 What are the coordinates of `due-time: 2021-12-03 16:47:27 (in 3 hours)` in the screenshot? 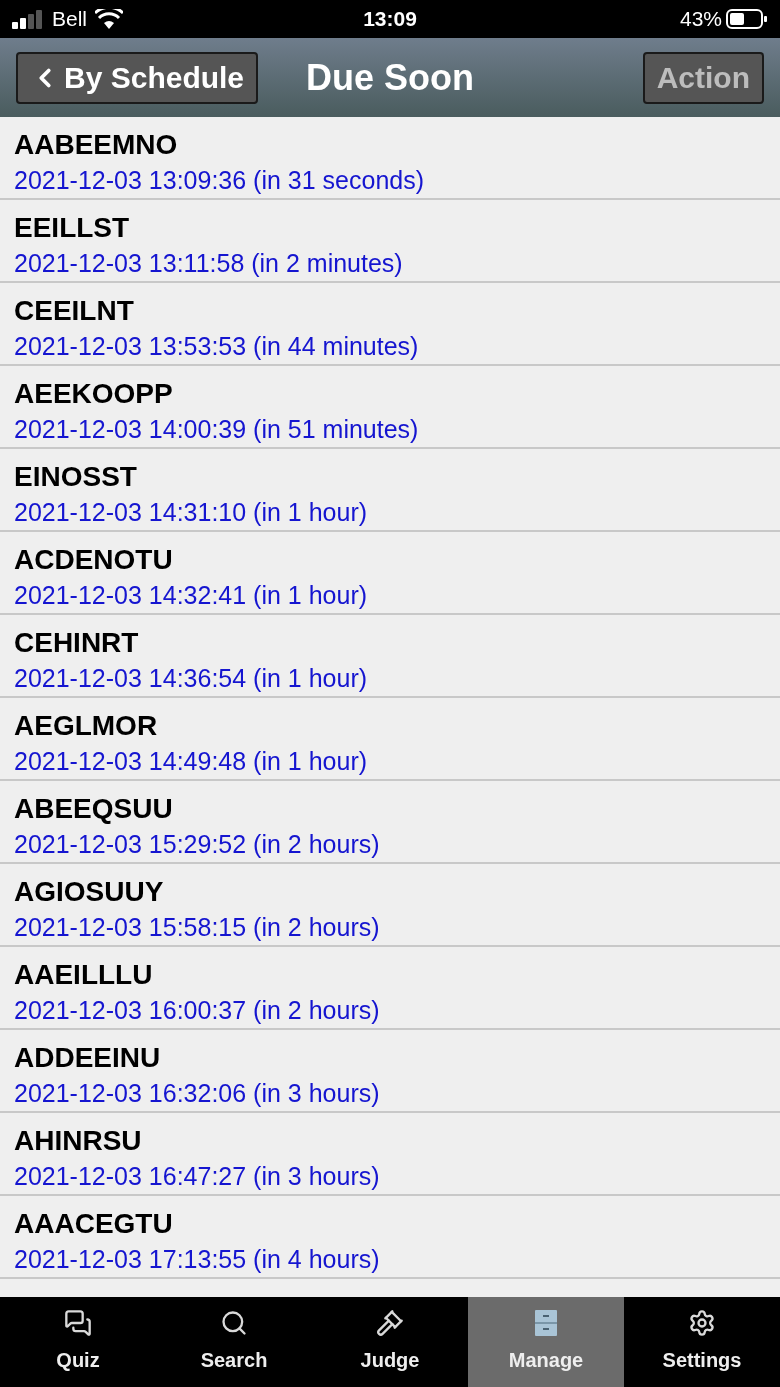 It's located at (197, 1176).